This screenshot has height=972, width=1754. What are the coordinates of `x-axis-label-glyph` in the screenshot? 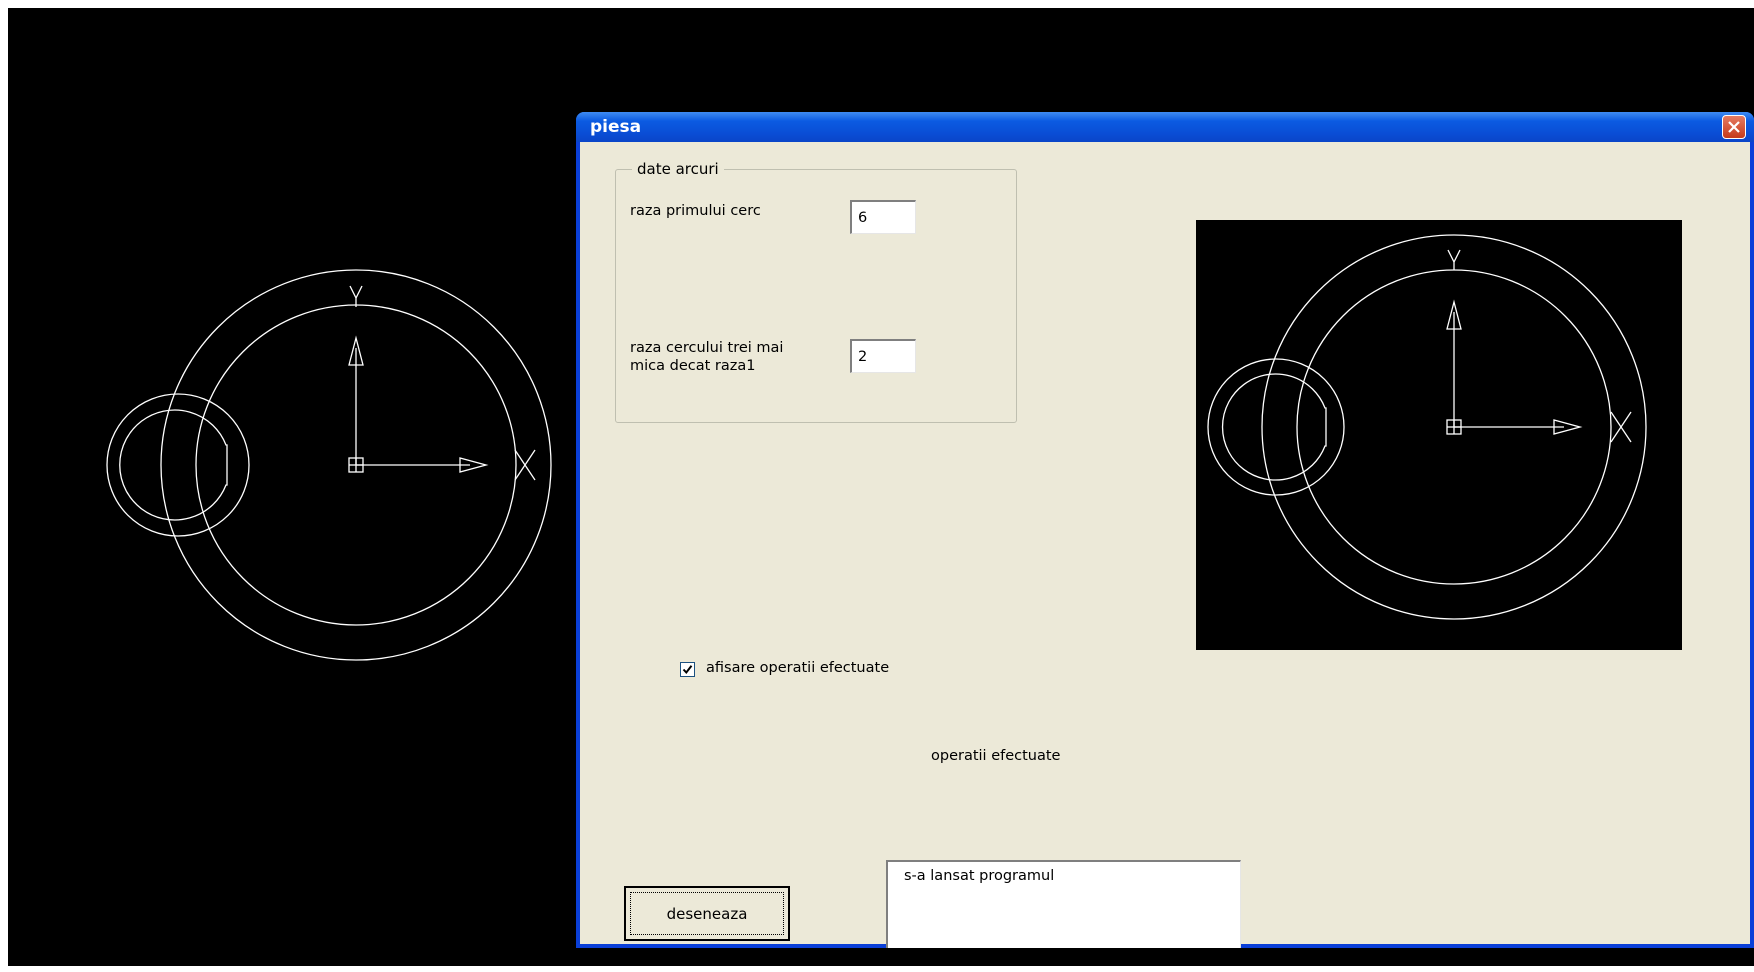 It's located at (525, 465).